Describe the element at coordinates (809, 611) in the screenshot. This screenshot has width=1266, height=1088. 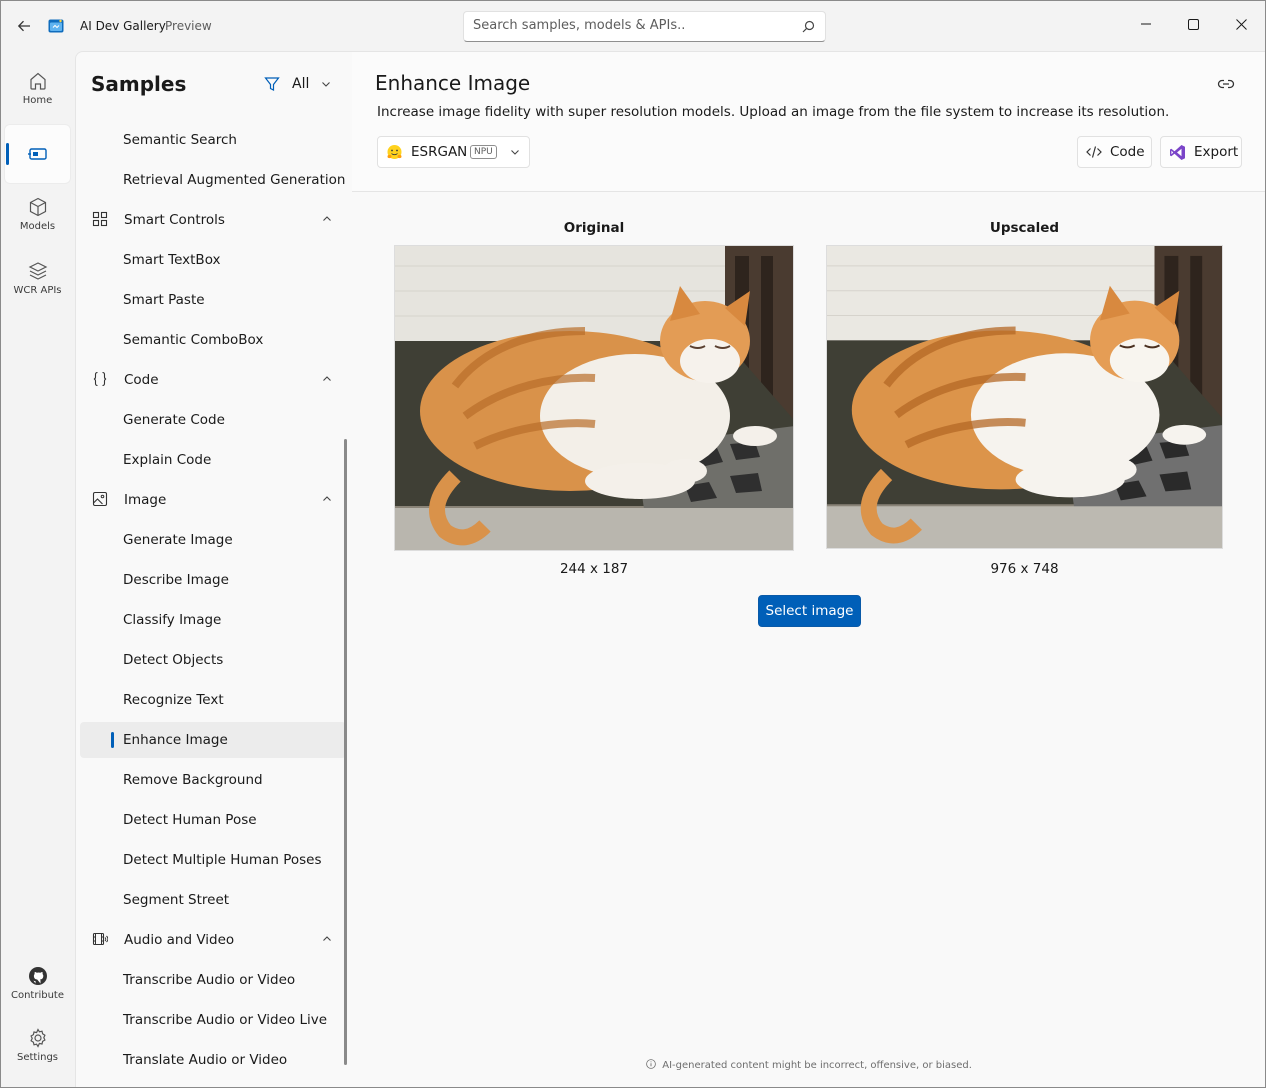
I see `select-image-button: Select image` at that location.